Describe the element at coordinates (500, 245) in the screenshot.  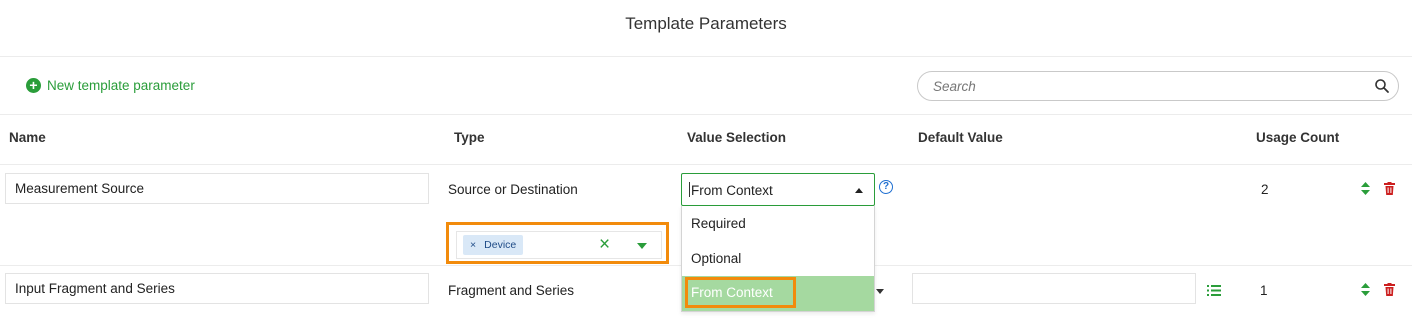
I see `chip-label: Device` at that location.